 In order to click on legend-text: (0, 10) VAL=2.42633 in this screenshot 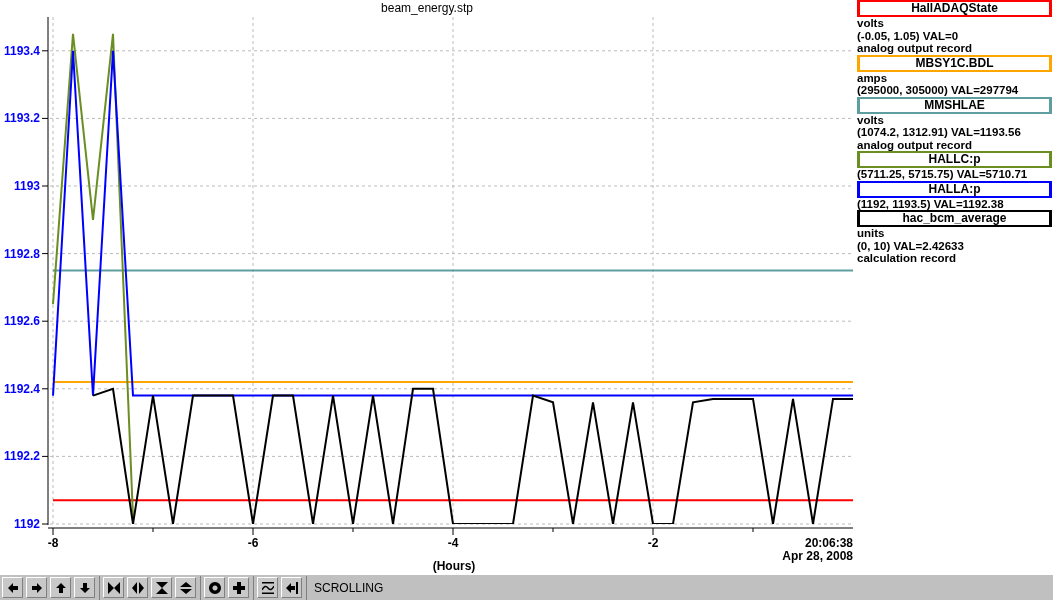, I will do `click(911, 245)`.